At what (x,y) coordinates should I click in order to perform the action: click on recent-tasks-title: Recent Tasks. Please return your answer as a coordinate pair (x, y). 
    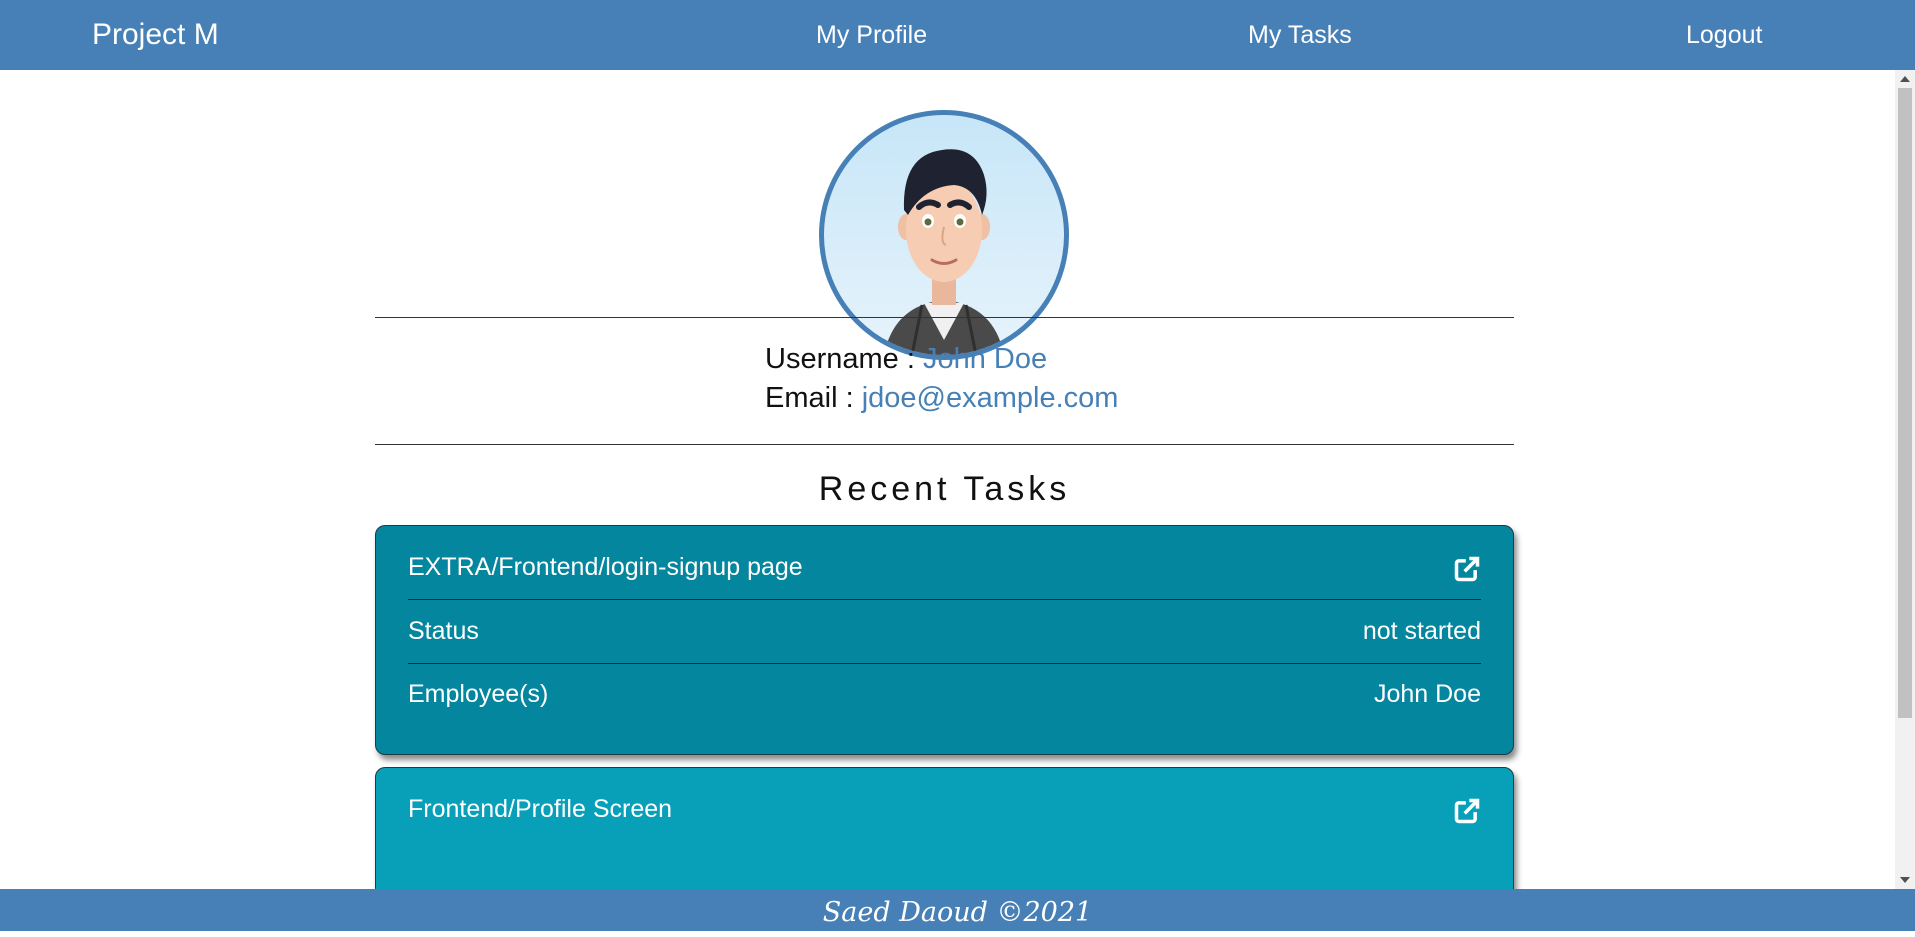
    Looking at the image, I should click on (944, 489).